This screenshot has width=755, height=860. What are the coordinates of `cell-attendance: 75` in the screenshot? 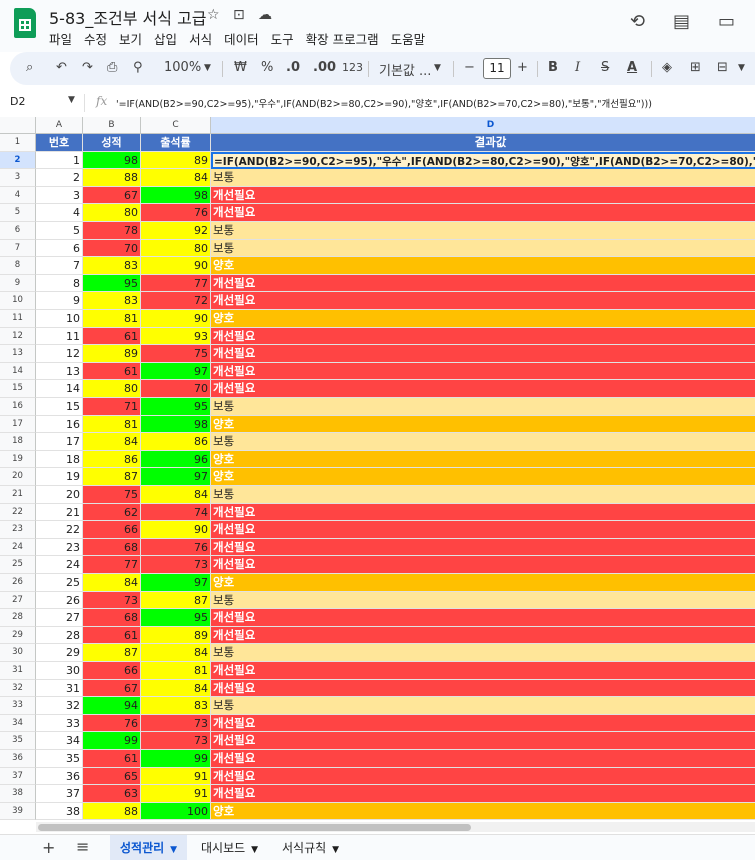 It's located at (176, 354).